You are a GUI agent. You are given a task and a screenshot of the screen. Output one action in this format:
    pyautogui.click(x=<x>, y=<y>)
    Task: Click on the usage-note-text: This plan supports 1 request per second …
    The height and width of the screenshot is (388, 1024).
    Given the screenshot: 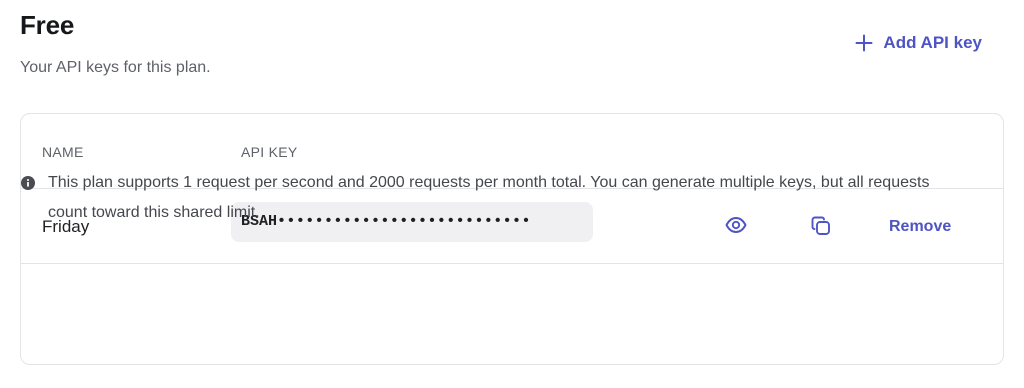 What is the action you would take?
    pyautogui.click(x=489, y=197)
    